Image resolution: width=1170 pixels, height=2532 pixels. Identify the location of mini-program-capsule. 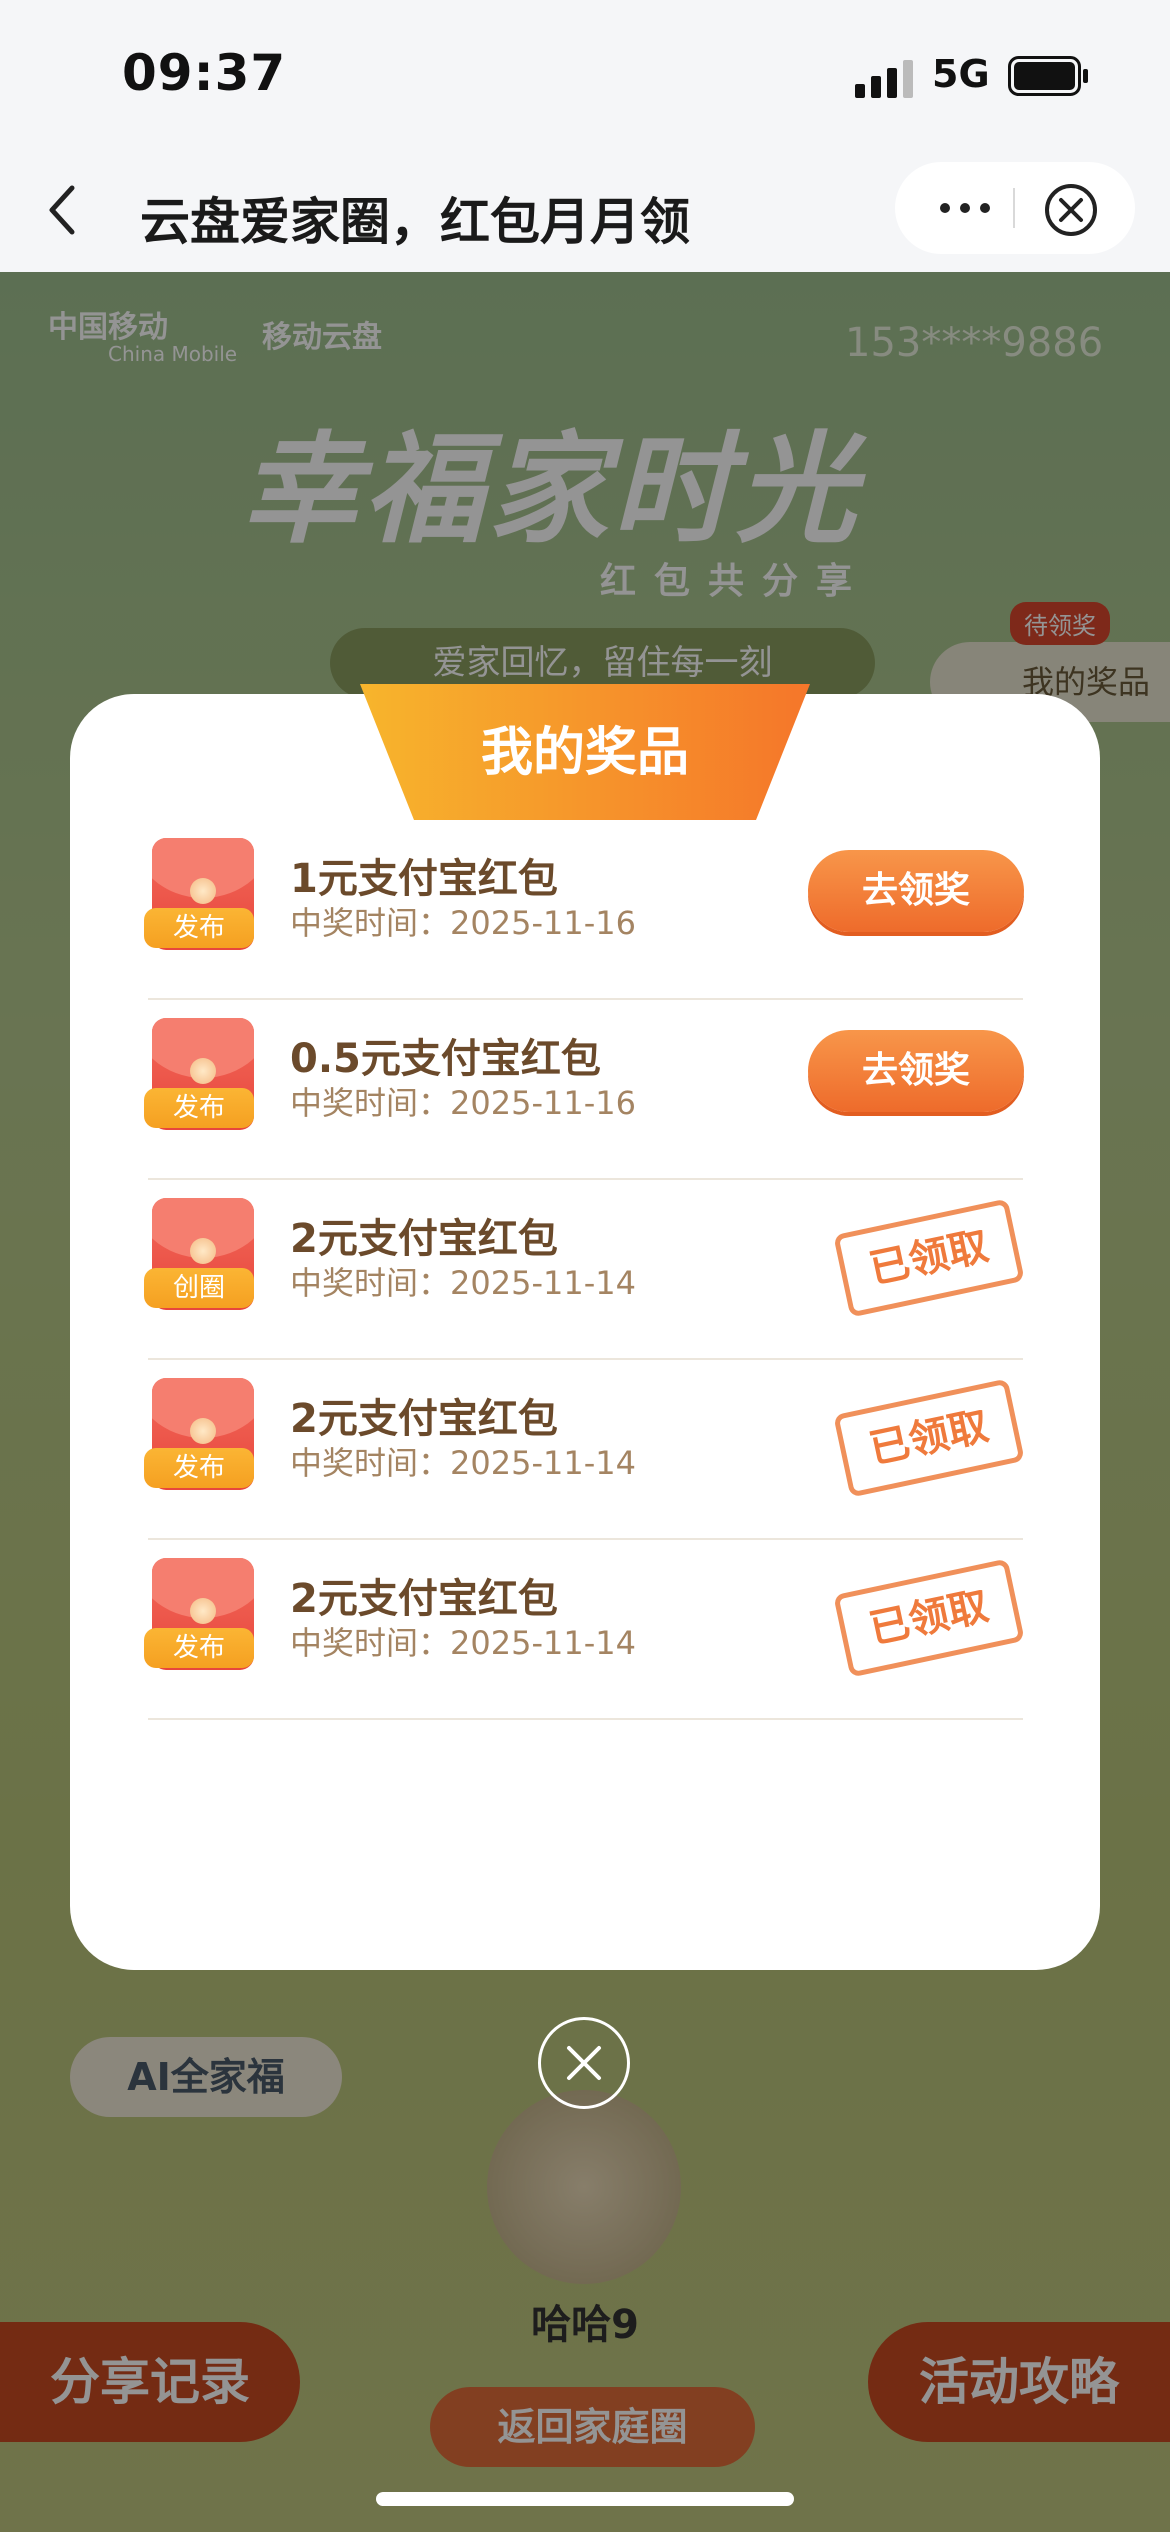
(1015, 208).